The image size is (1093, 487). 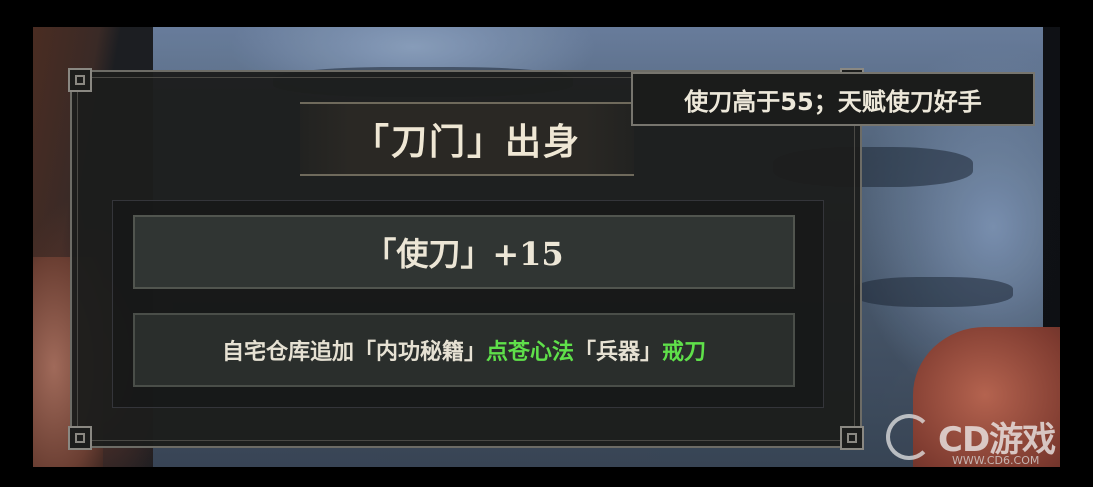 I want to click on watermark-url: WWW.CD6.COM, so click(x=996, y=460).